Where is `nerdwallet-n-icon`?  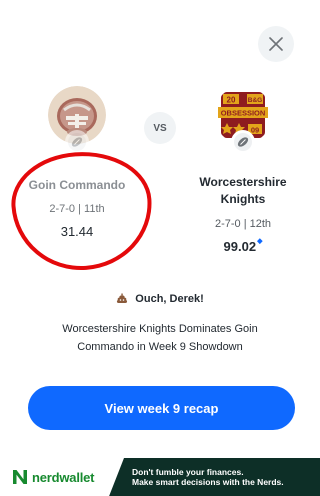 nerdwallet-n-icon is located at coordinates (20, 477).